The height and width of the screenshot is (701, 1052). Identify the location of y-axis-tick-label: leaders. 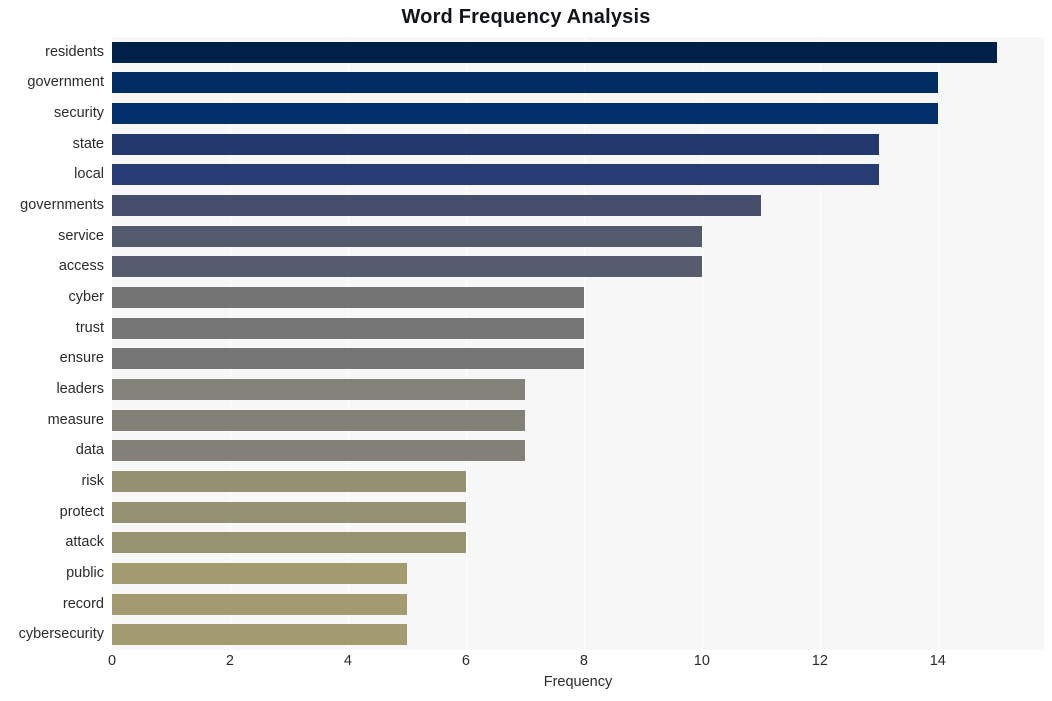
(80, 388).